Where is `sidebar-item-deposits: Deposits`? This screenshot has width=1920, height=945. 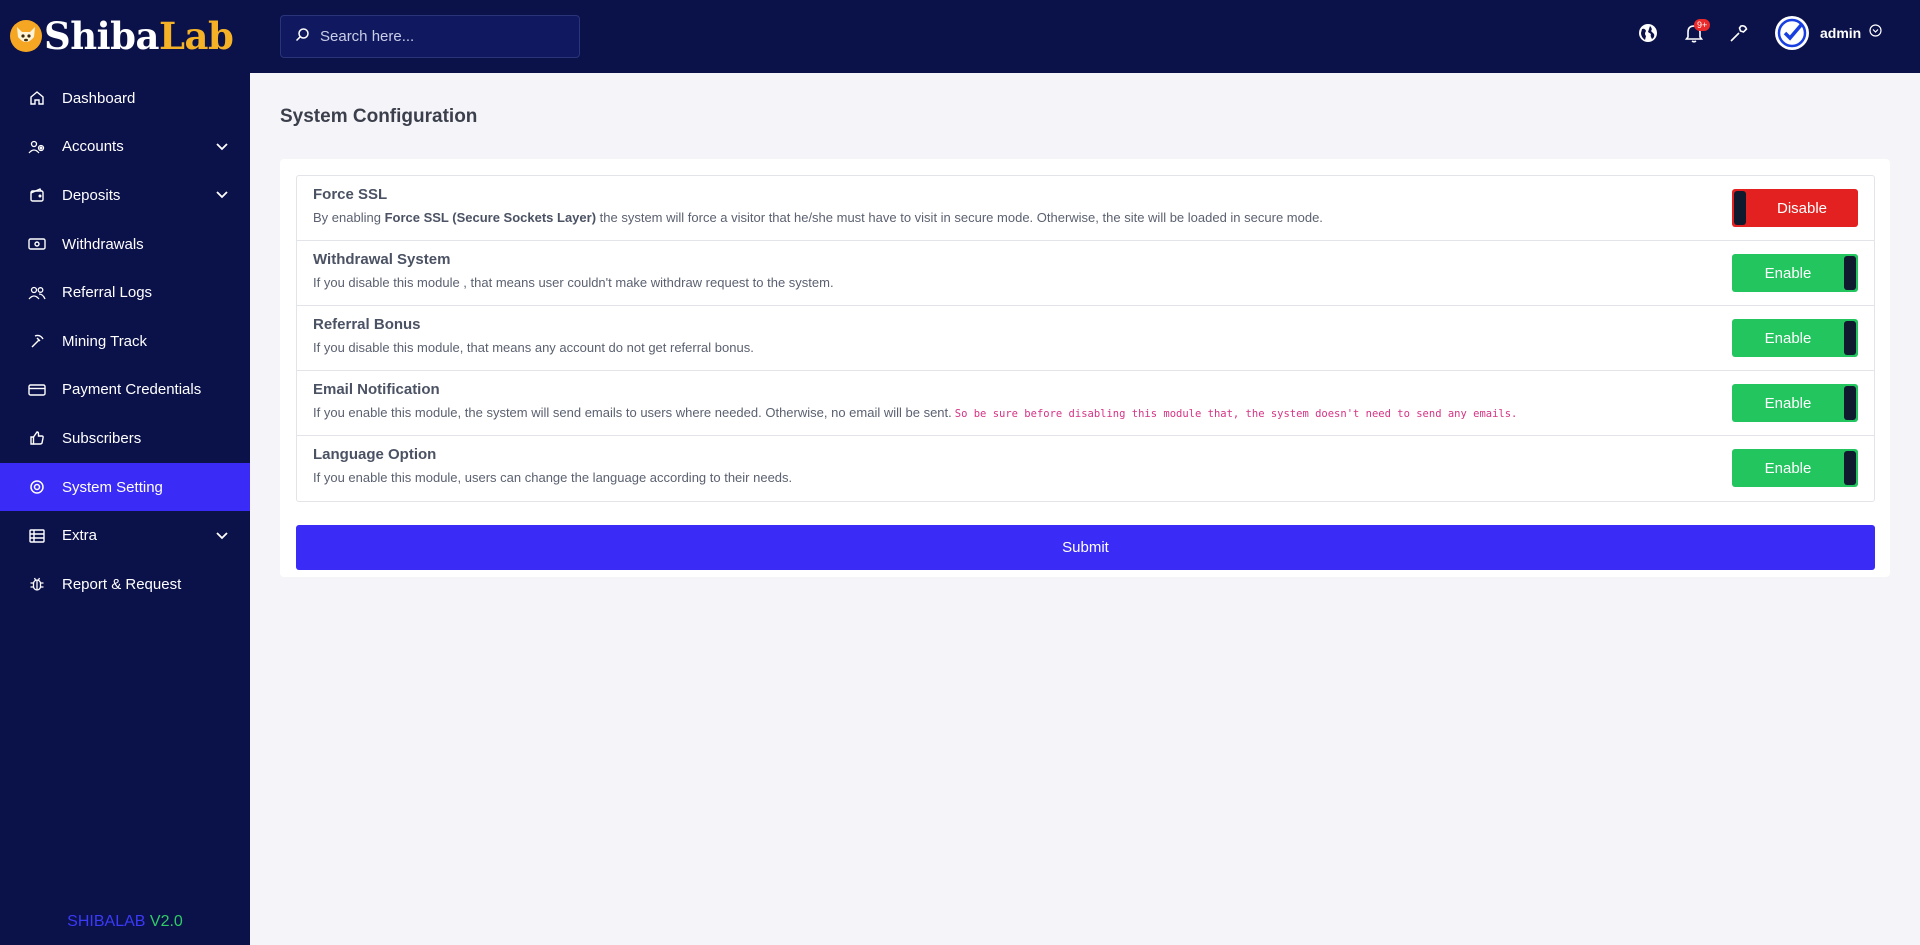
sidebar-item-deposits: Deposits is located at coordinates (125, 195).